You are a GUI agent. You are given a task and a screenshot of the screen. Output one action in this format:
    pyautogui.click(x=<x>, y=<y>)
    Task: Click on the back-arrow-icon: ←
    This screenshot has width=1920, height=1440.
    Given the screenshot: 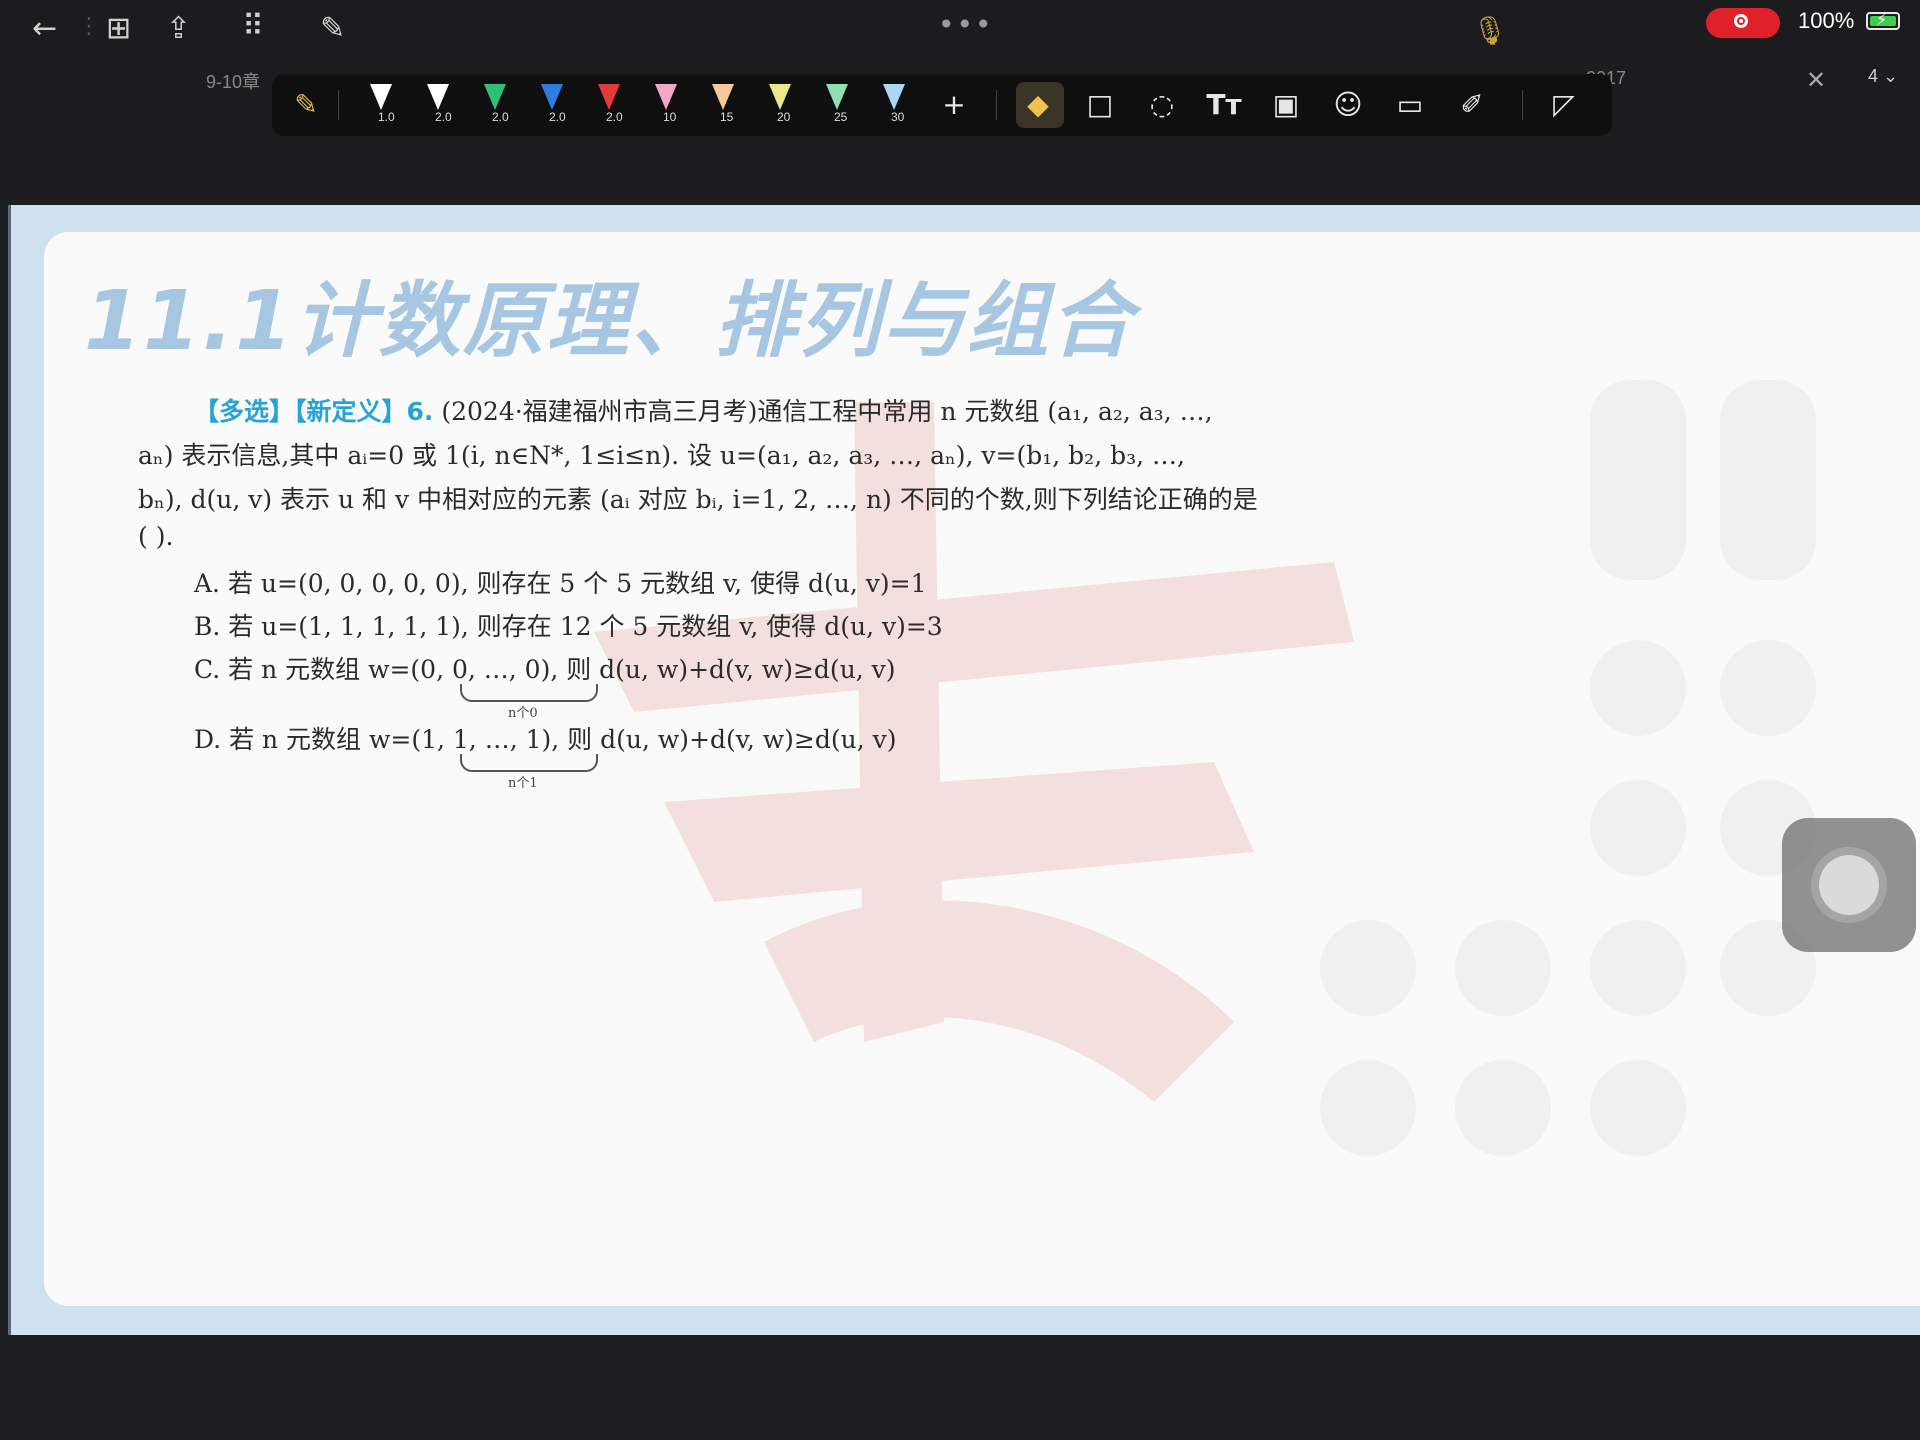 What is the action you would take?
    pyautogui.click(x=44, y=29)
    